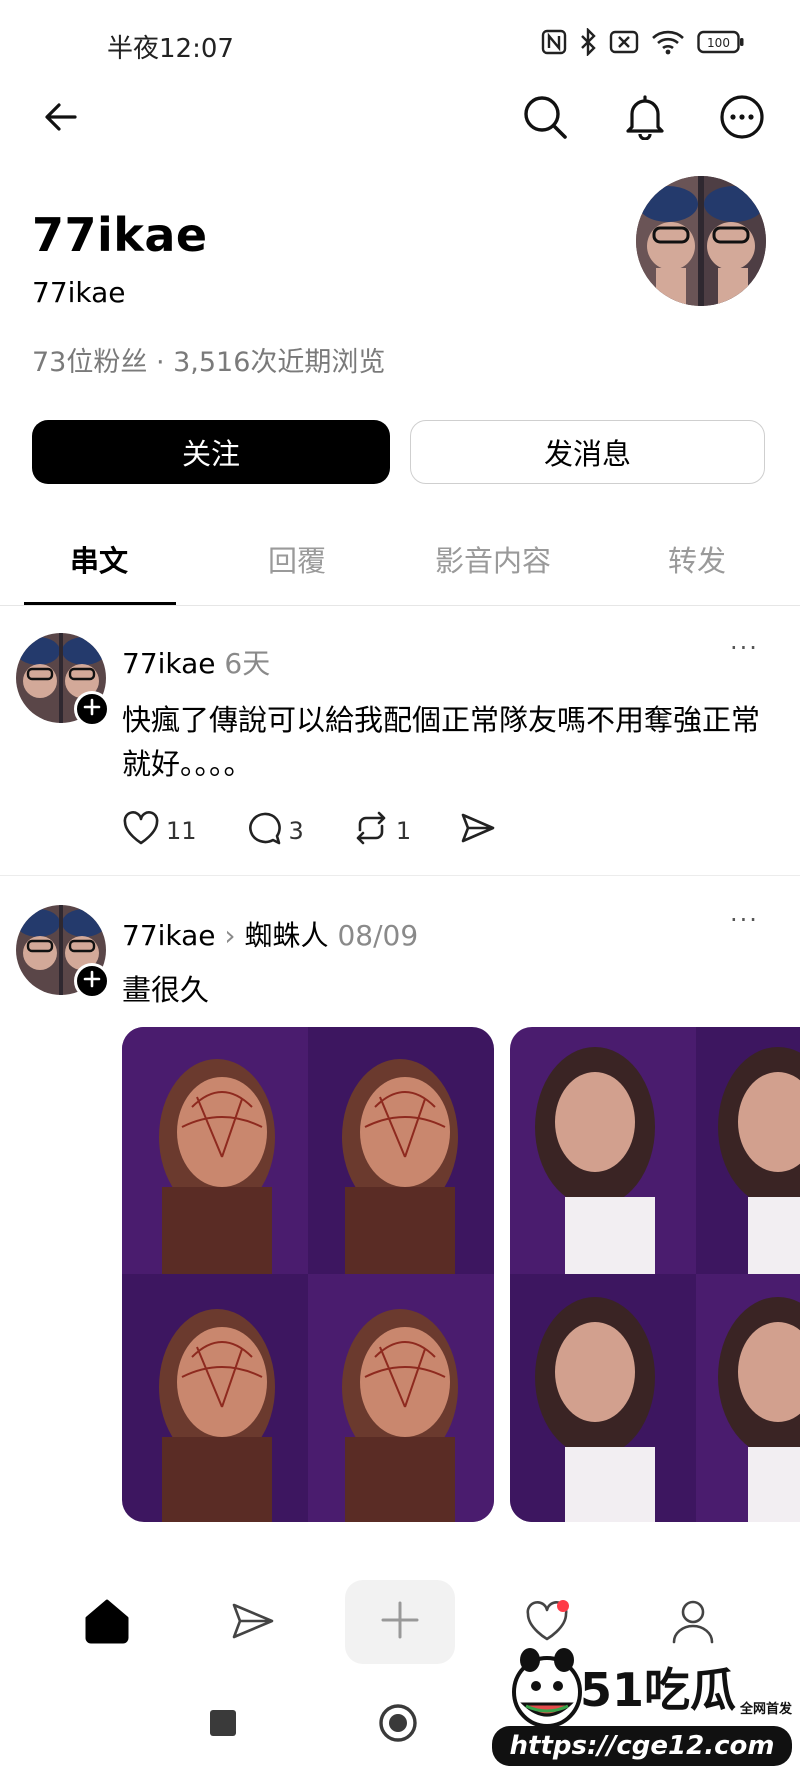 Image resolution: width=800 pixels, height=1778 pixels. What do you see at coordinates (170, 49) in the screenshot?
I see `status-time: 半夜12:07` at bounding box center [170, 49].